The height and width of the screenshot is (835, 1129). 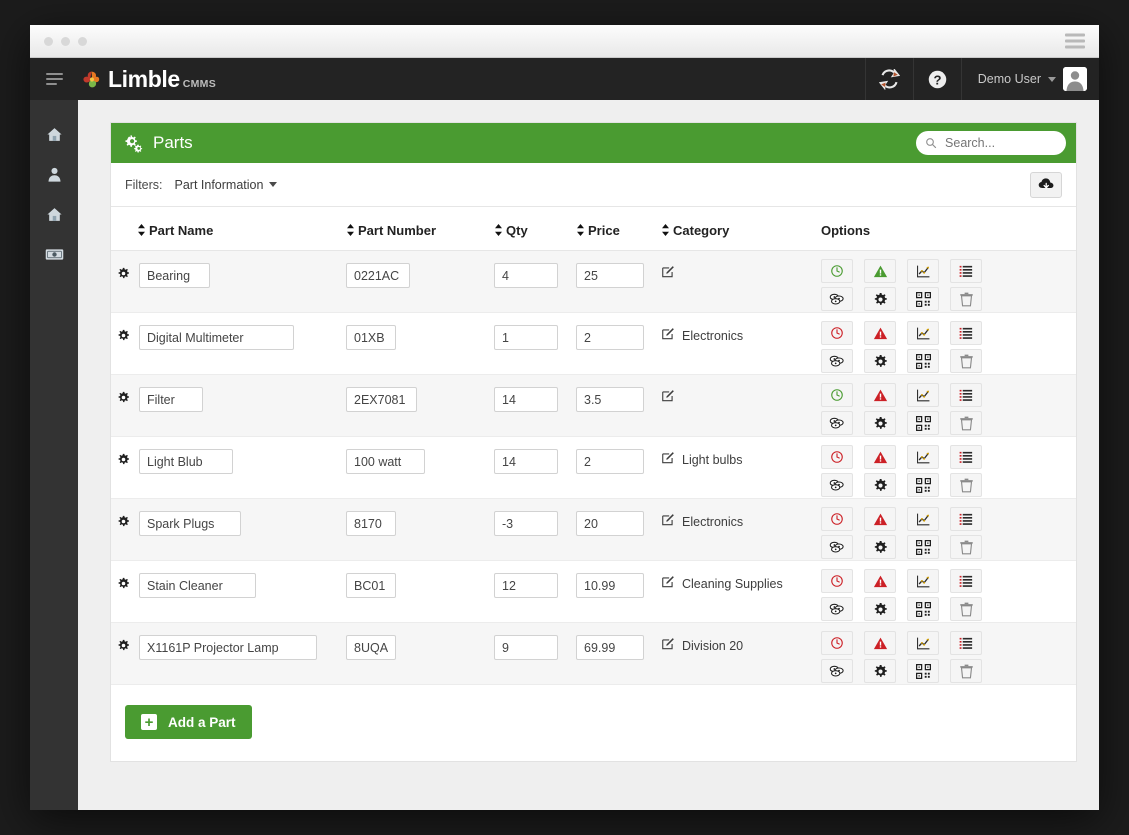 I want to click on sidebar-item-parts, so click(x=54, y=254).